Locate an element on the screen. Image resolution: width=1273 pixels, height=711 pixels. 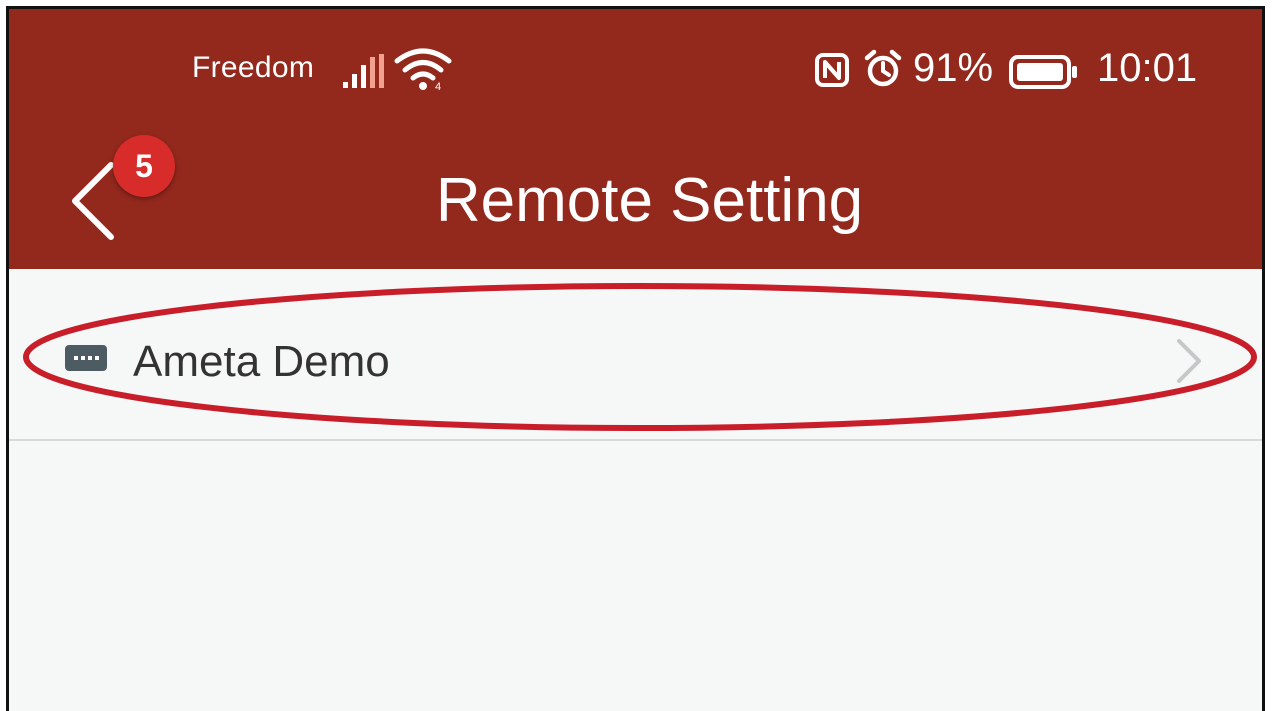
device-icon is located at coordinates (86, 358).